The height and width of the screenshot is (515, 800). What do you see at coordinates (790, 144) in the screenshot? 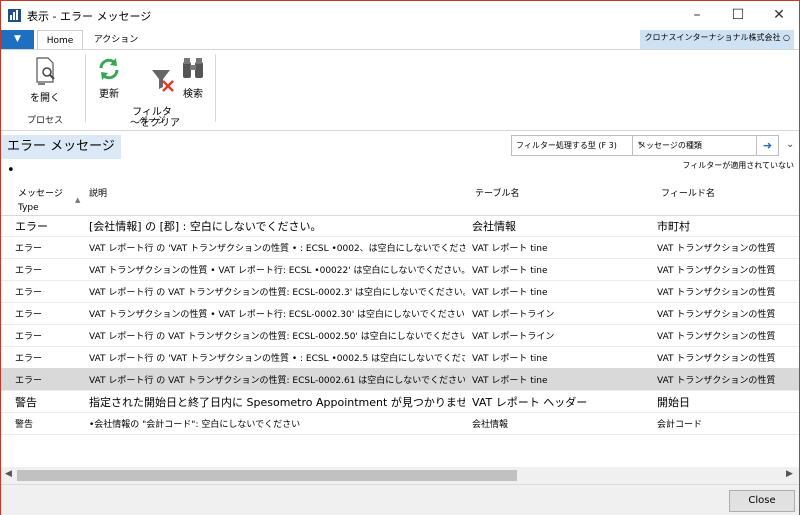
I see `collapse-chevron-icon: ⌄` at bounding box center [790, 144].